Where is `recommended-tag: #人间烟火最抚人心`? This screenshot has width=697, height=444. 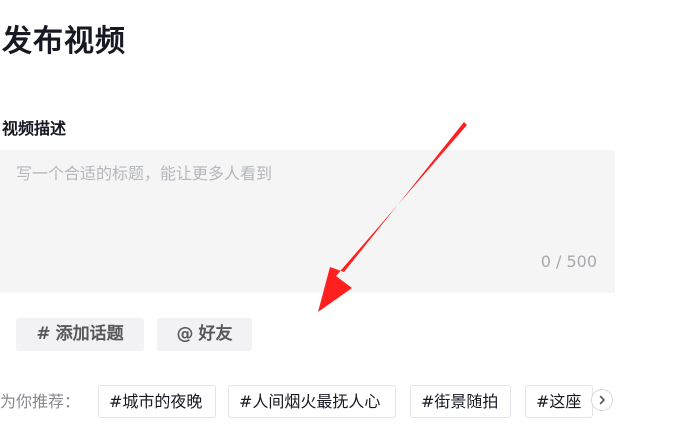
recommended-tag: #人间烟火最抚人心 is located at coordinates (312, 401).